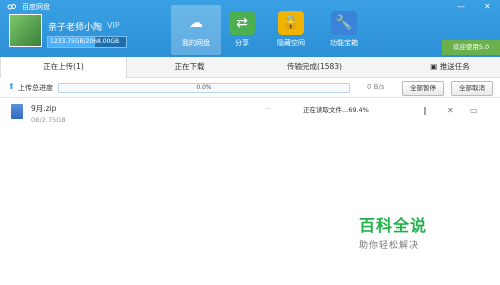  Describe the element at coordinates (472, 88) in the screenshot. I see `cancel-all-button: 全部取消` at that location.